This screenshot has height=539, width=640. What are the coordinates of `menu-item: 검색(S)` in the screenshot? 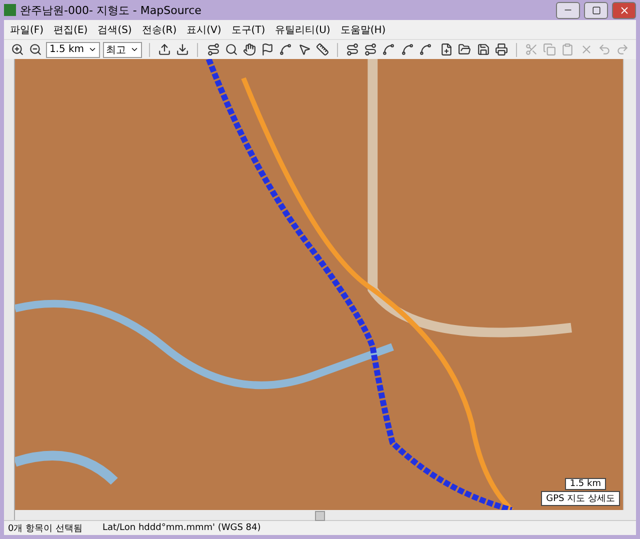 It's located at (115, 29).